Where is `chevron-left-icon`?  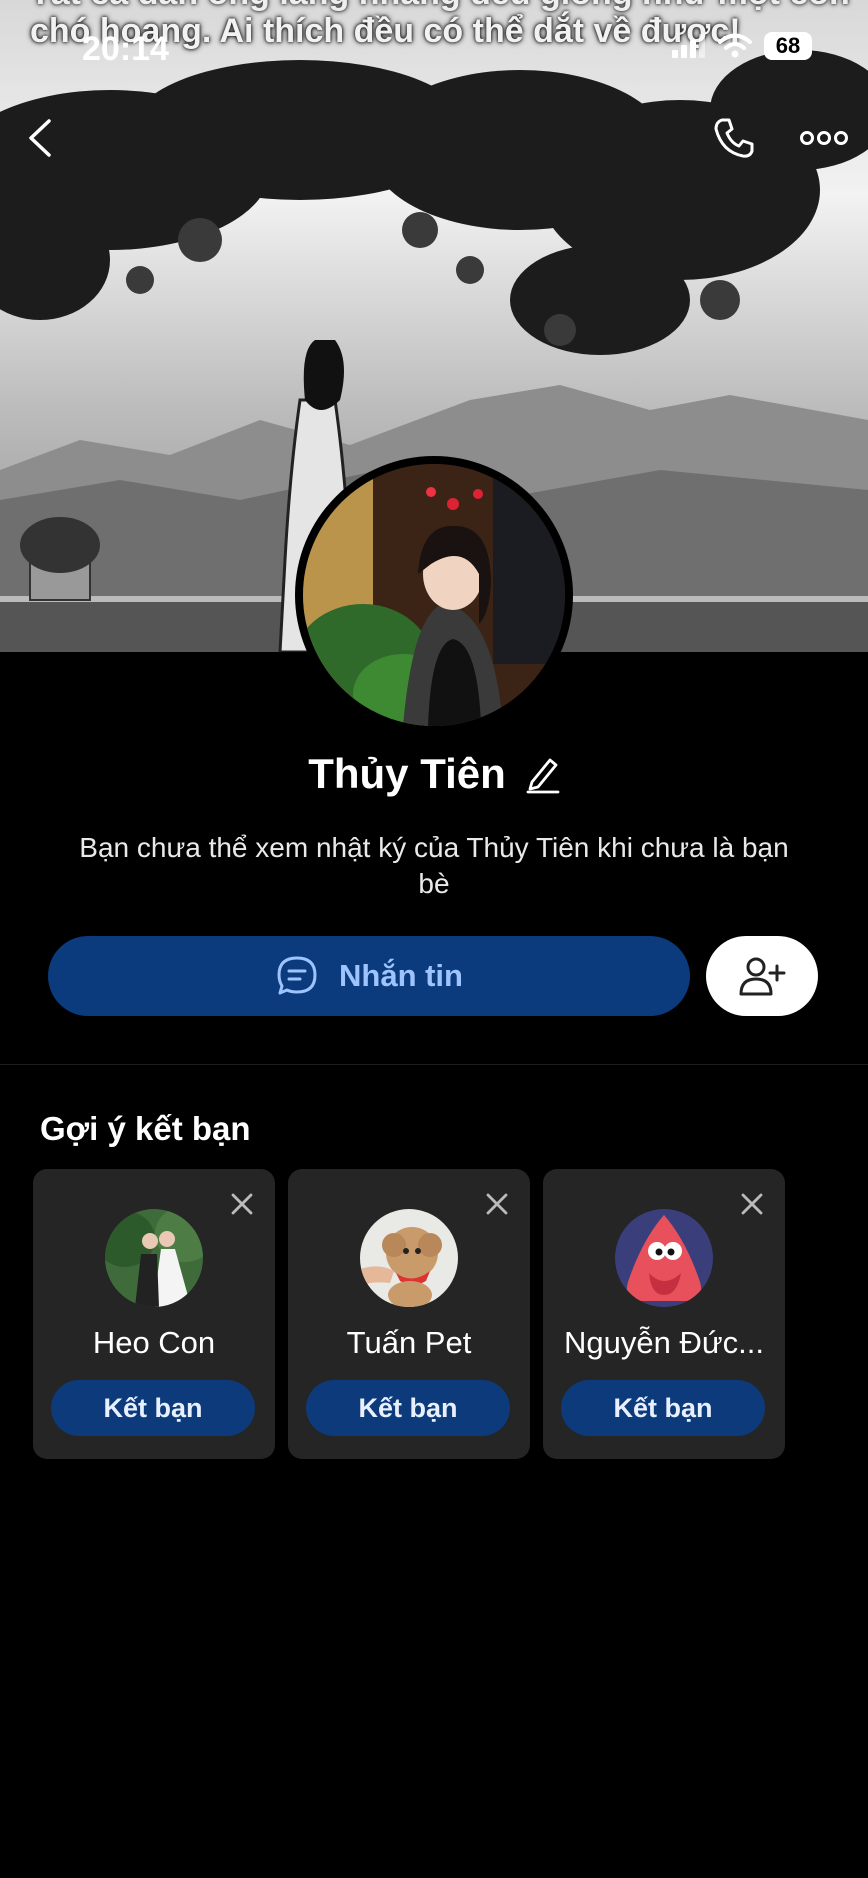 chevron-left-icon is located at coordinates (40, 138).